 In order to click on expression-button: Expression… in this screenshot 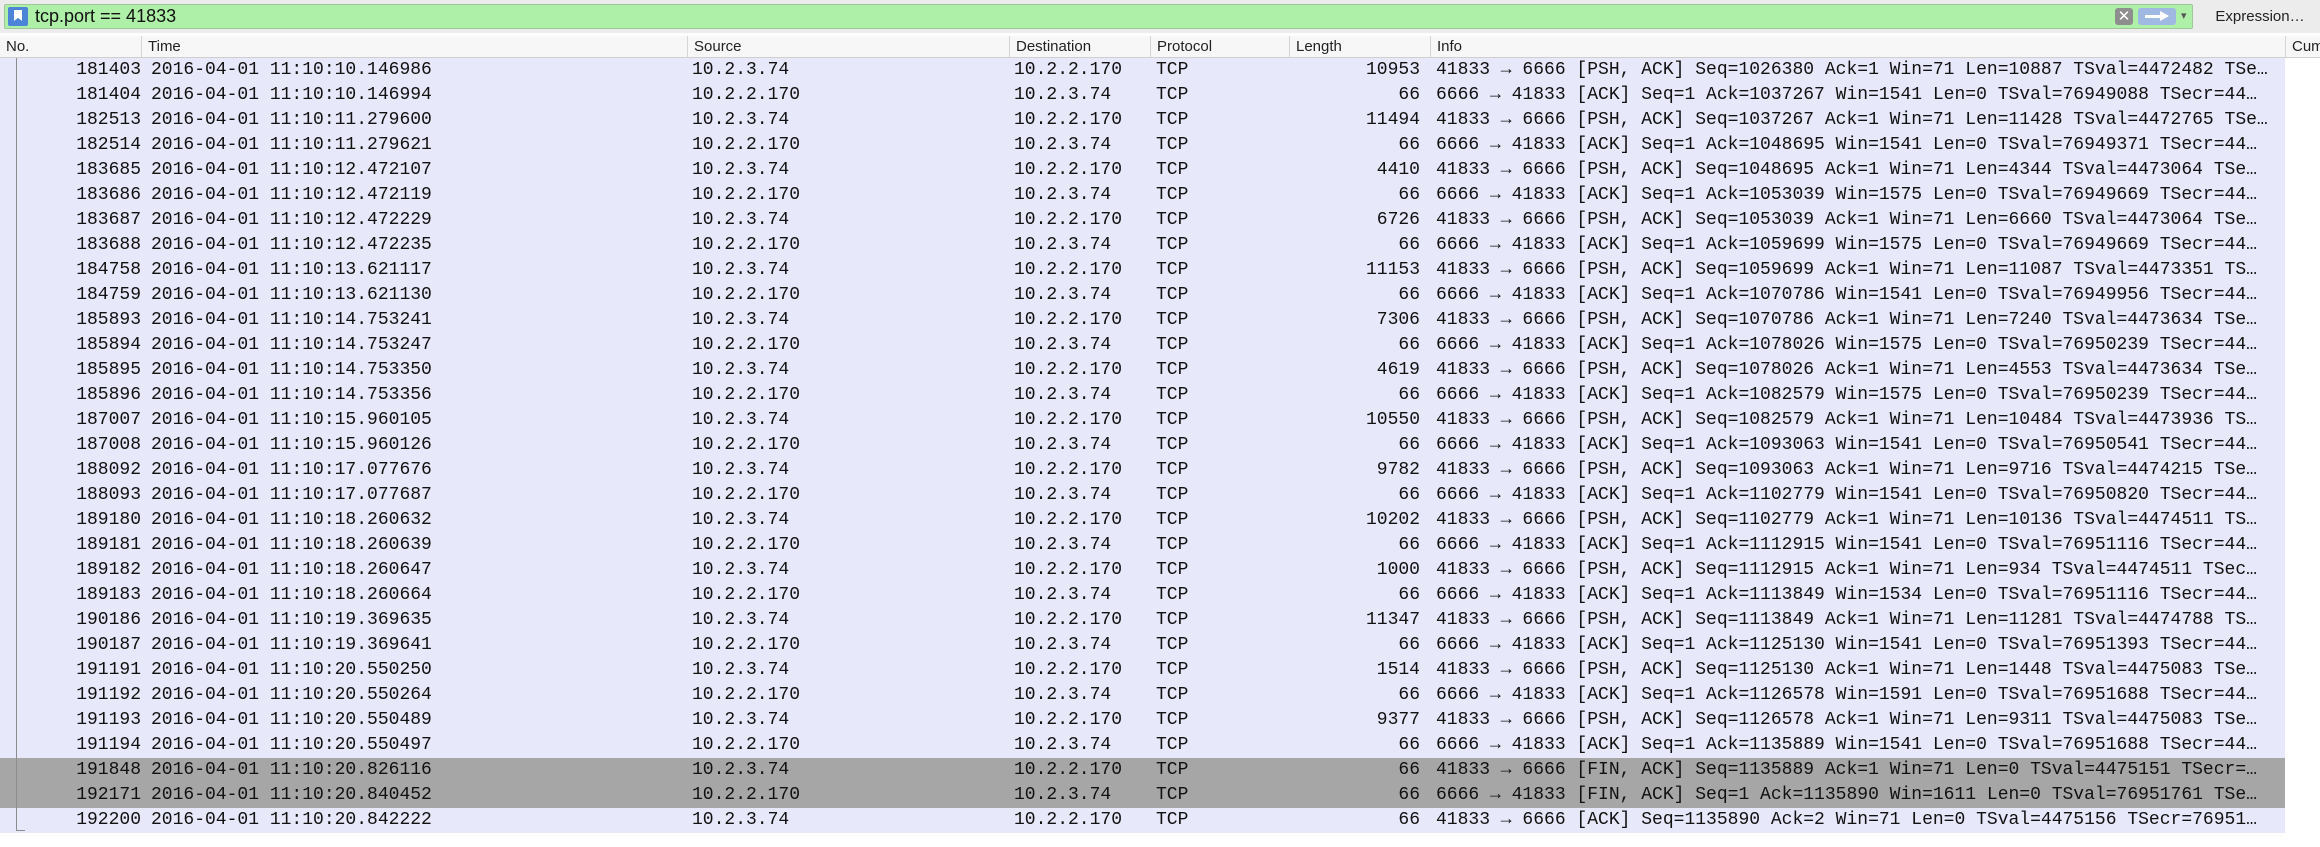, I will do `click(2260, 16)`.